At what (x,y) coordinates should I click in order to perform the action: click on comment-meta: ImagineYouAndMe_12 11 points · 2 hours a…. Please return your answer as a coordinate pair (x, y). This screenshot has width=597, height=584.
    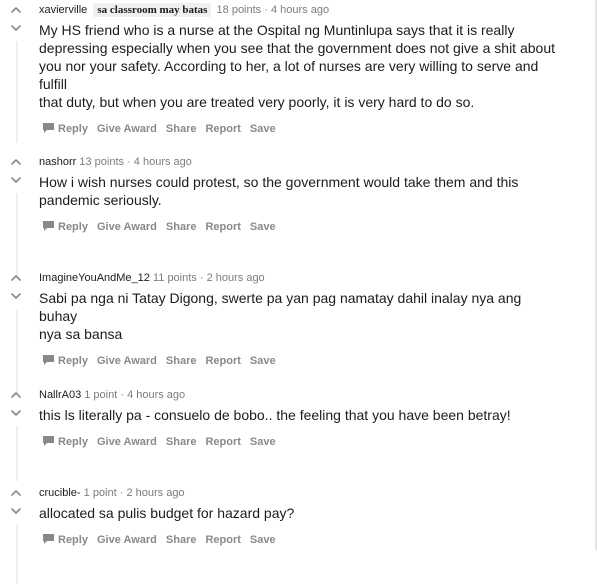
    Looking at the image, I should click on (152, 278).